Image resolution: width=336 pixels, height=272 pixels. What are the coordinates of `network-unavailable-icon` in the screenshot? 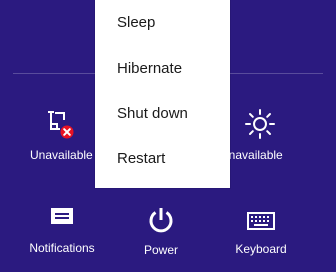 It's located at (58, 124).